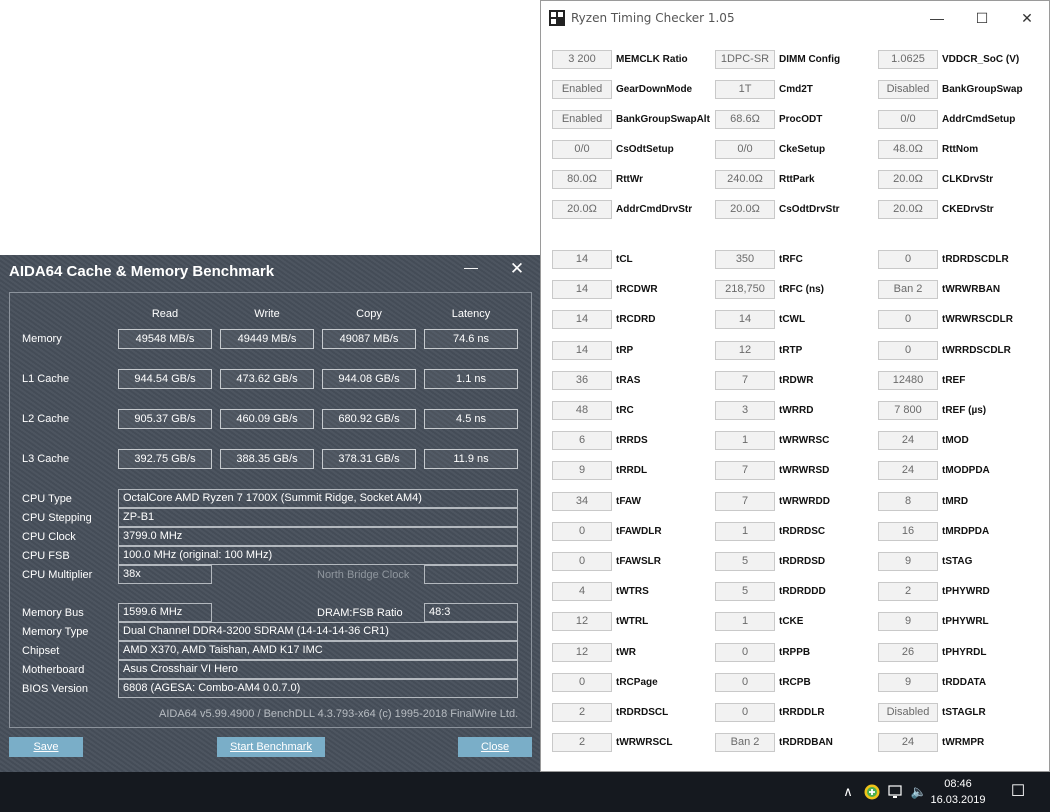 This screenshot has height=812, width=1050. I want to click on security-shield-icon, so click(872, 792).